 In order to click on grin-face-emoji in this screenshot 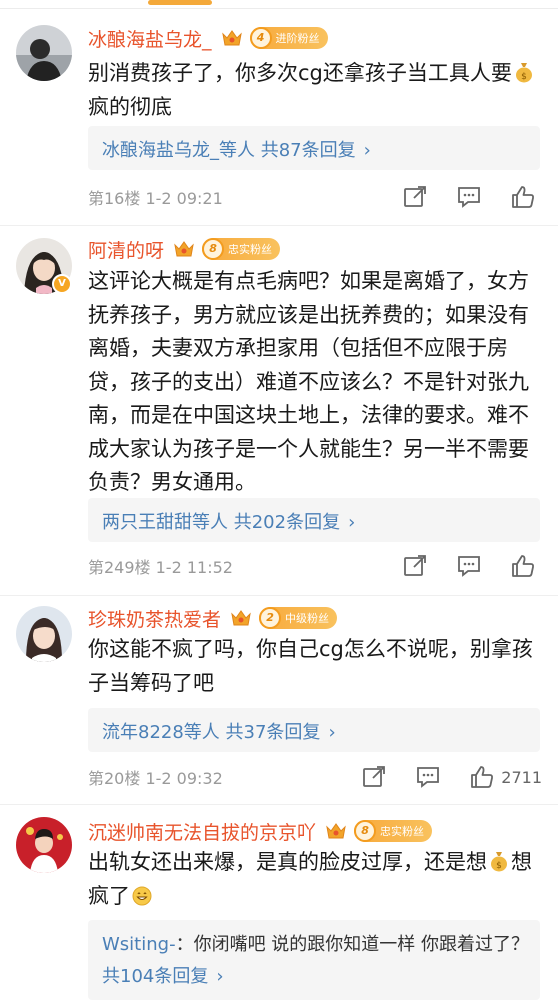, I will do `click(142, 894)`.